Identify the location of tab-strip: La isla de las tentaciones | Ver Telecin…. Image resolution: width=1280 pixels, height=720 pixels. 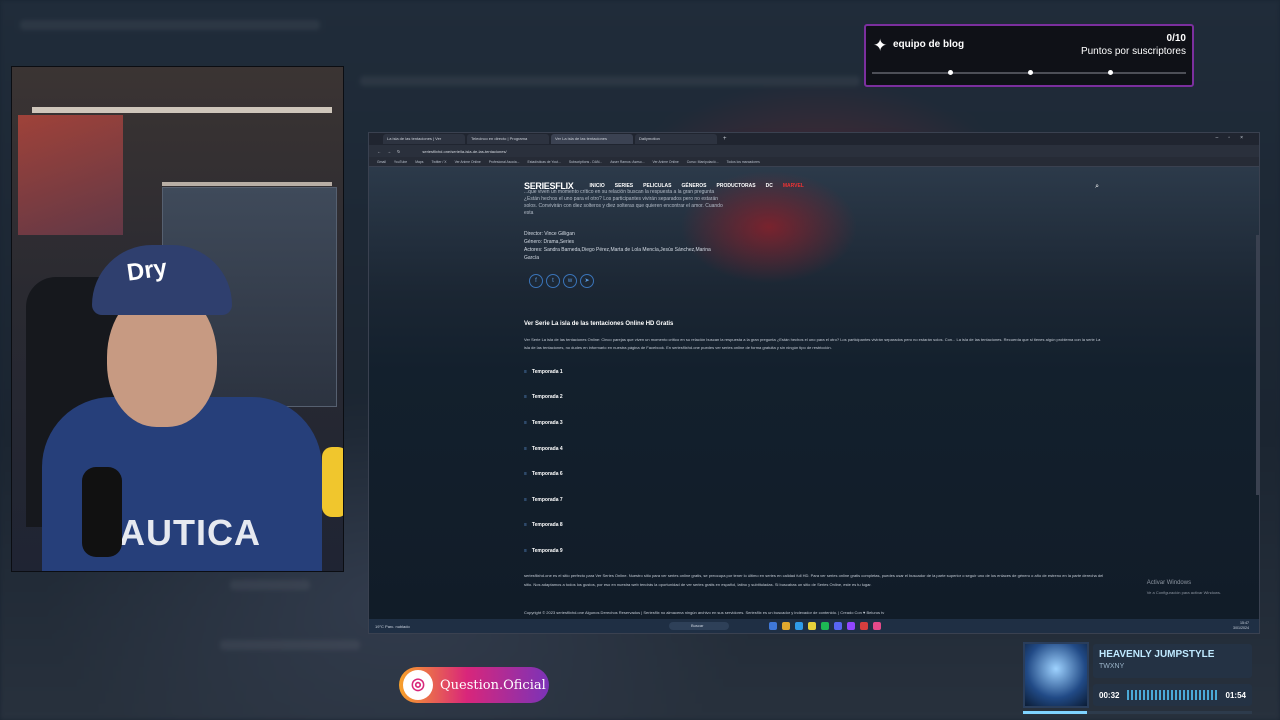
(814, 139).